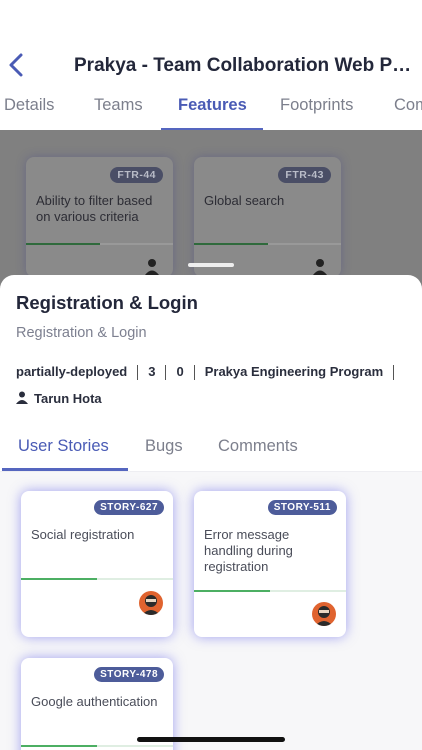 Image resolution: width=422 pixels, height=750 pixels. What do you see at coordinates (81, 333) in the screenshot?
I see `feature-description: Registration & Login` at bounding box center [81, 333].